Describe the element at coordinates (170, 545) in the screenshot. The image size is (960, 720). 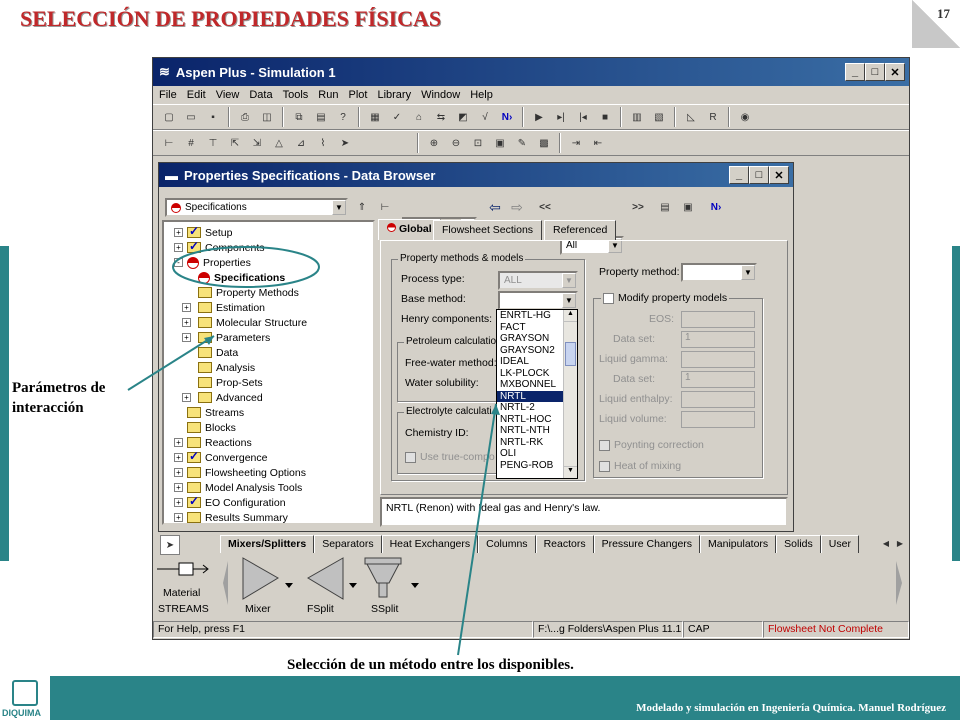
I see `palette-pointer-icon: ➤` at that location.